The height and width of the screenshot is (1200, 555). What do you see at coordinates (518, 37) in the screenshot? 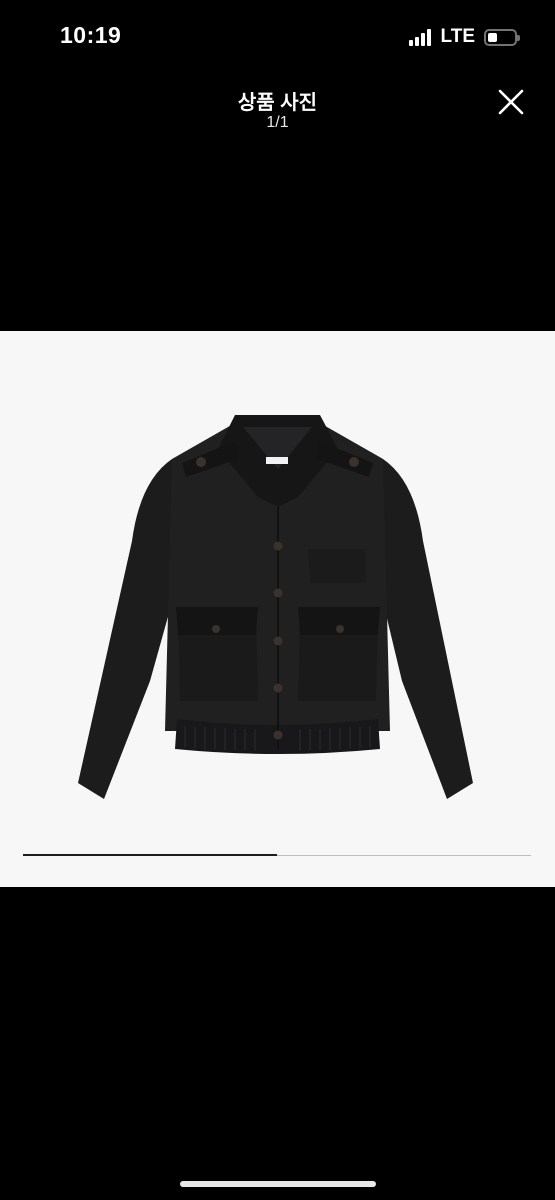
I see `battery-cap` at bounding box center [518, 37].